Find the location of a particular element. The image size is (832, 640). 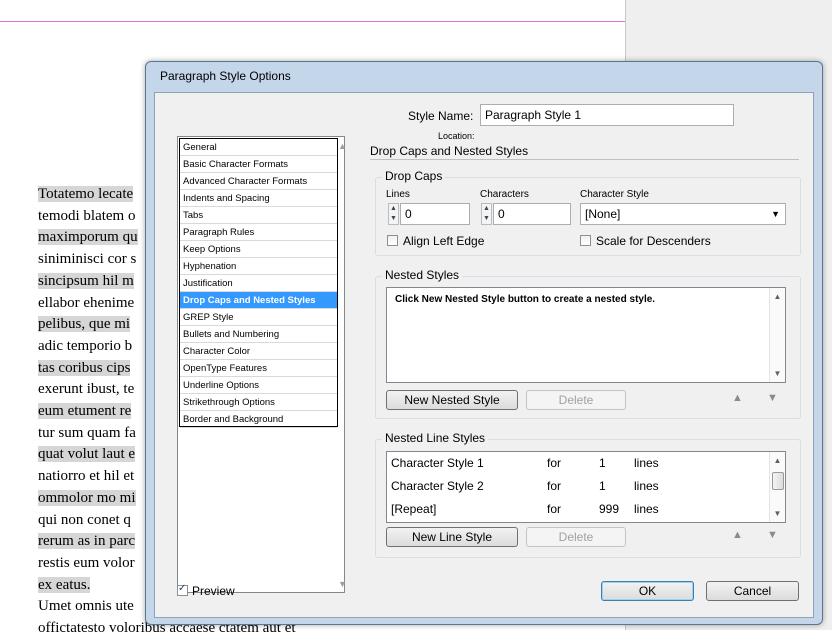

category-scrollbar: ▲ ▼ is located at coordinates (342, 364).